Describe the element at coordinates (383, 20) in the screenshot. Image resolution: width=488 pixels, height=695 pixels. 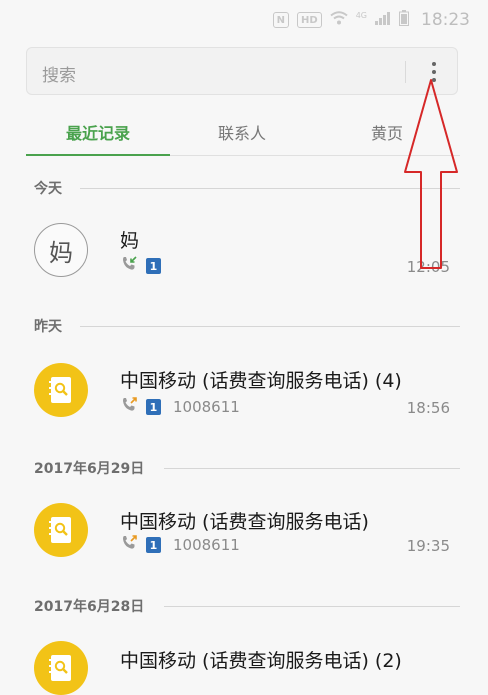
I see `signal-icon` at that location.